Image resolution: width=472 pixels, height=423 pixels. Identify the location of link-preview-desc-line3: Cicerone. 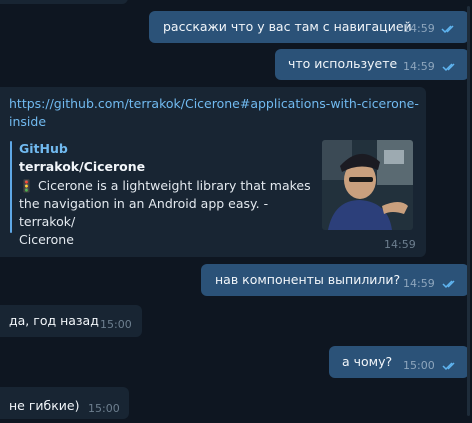
(46, 239).